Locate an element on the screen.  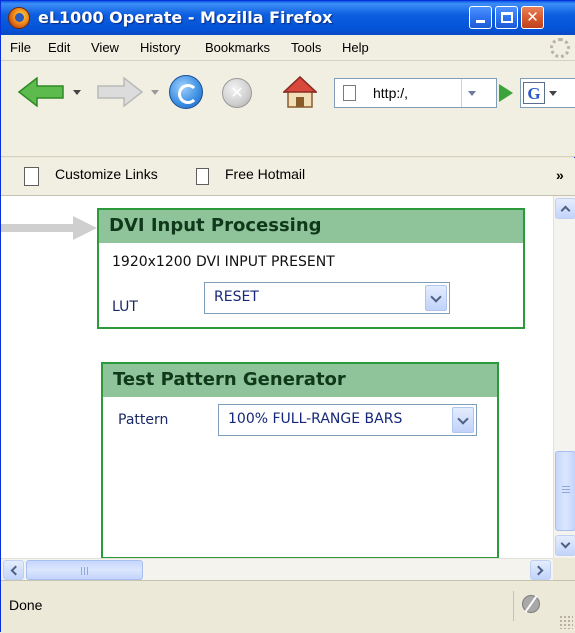
menu-file: File is located at coordinates (20, 47).